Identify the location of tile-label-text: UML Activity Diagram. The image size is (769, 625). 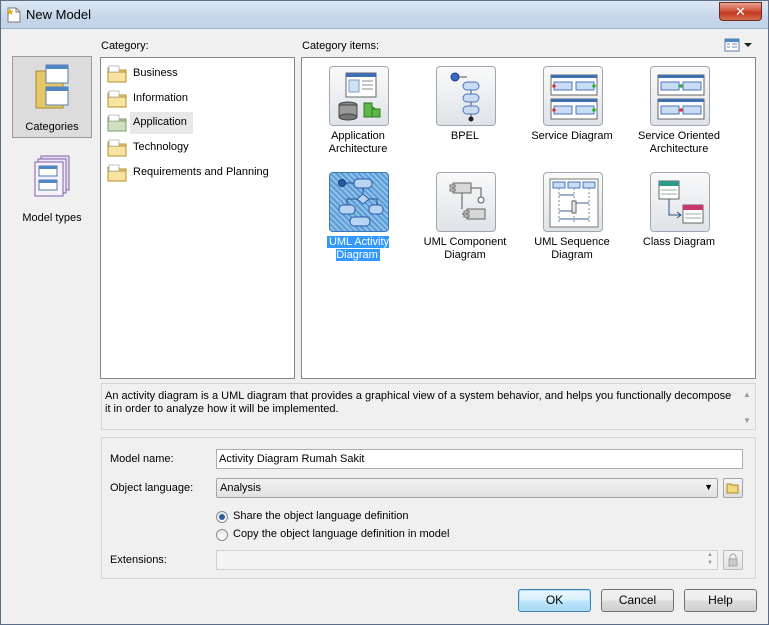
(358, 248).